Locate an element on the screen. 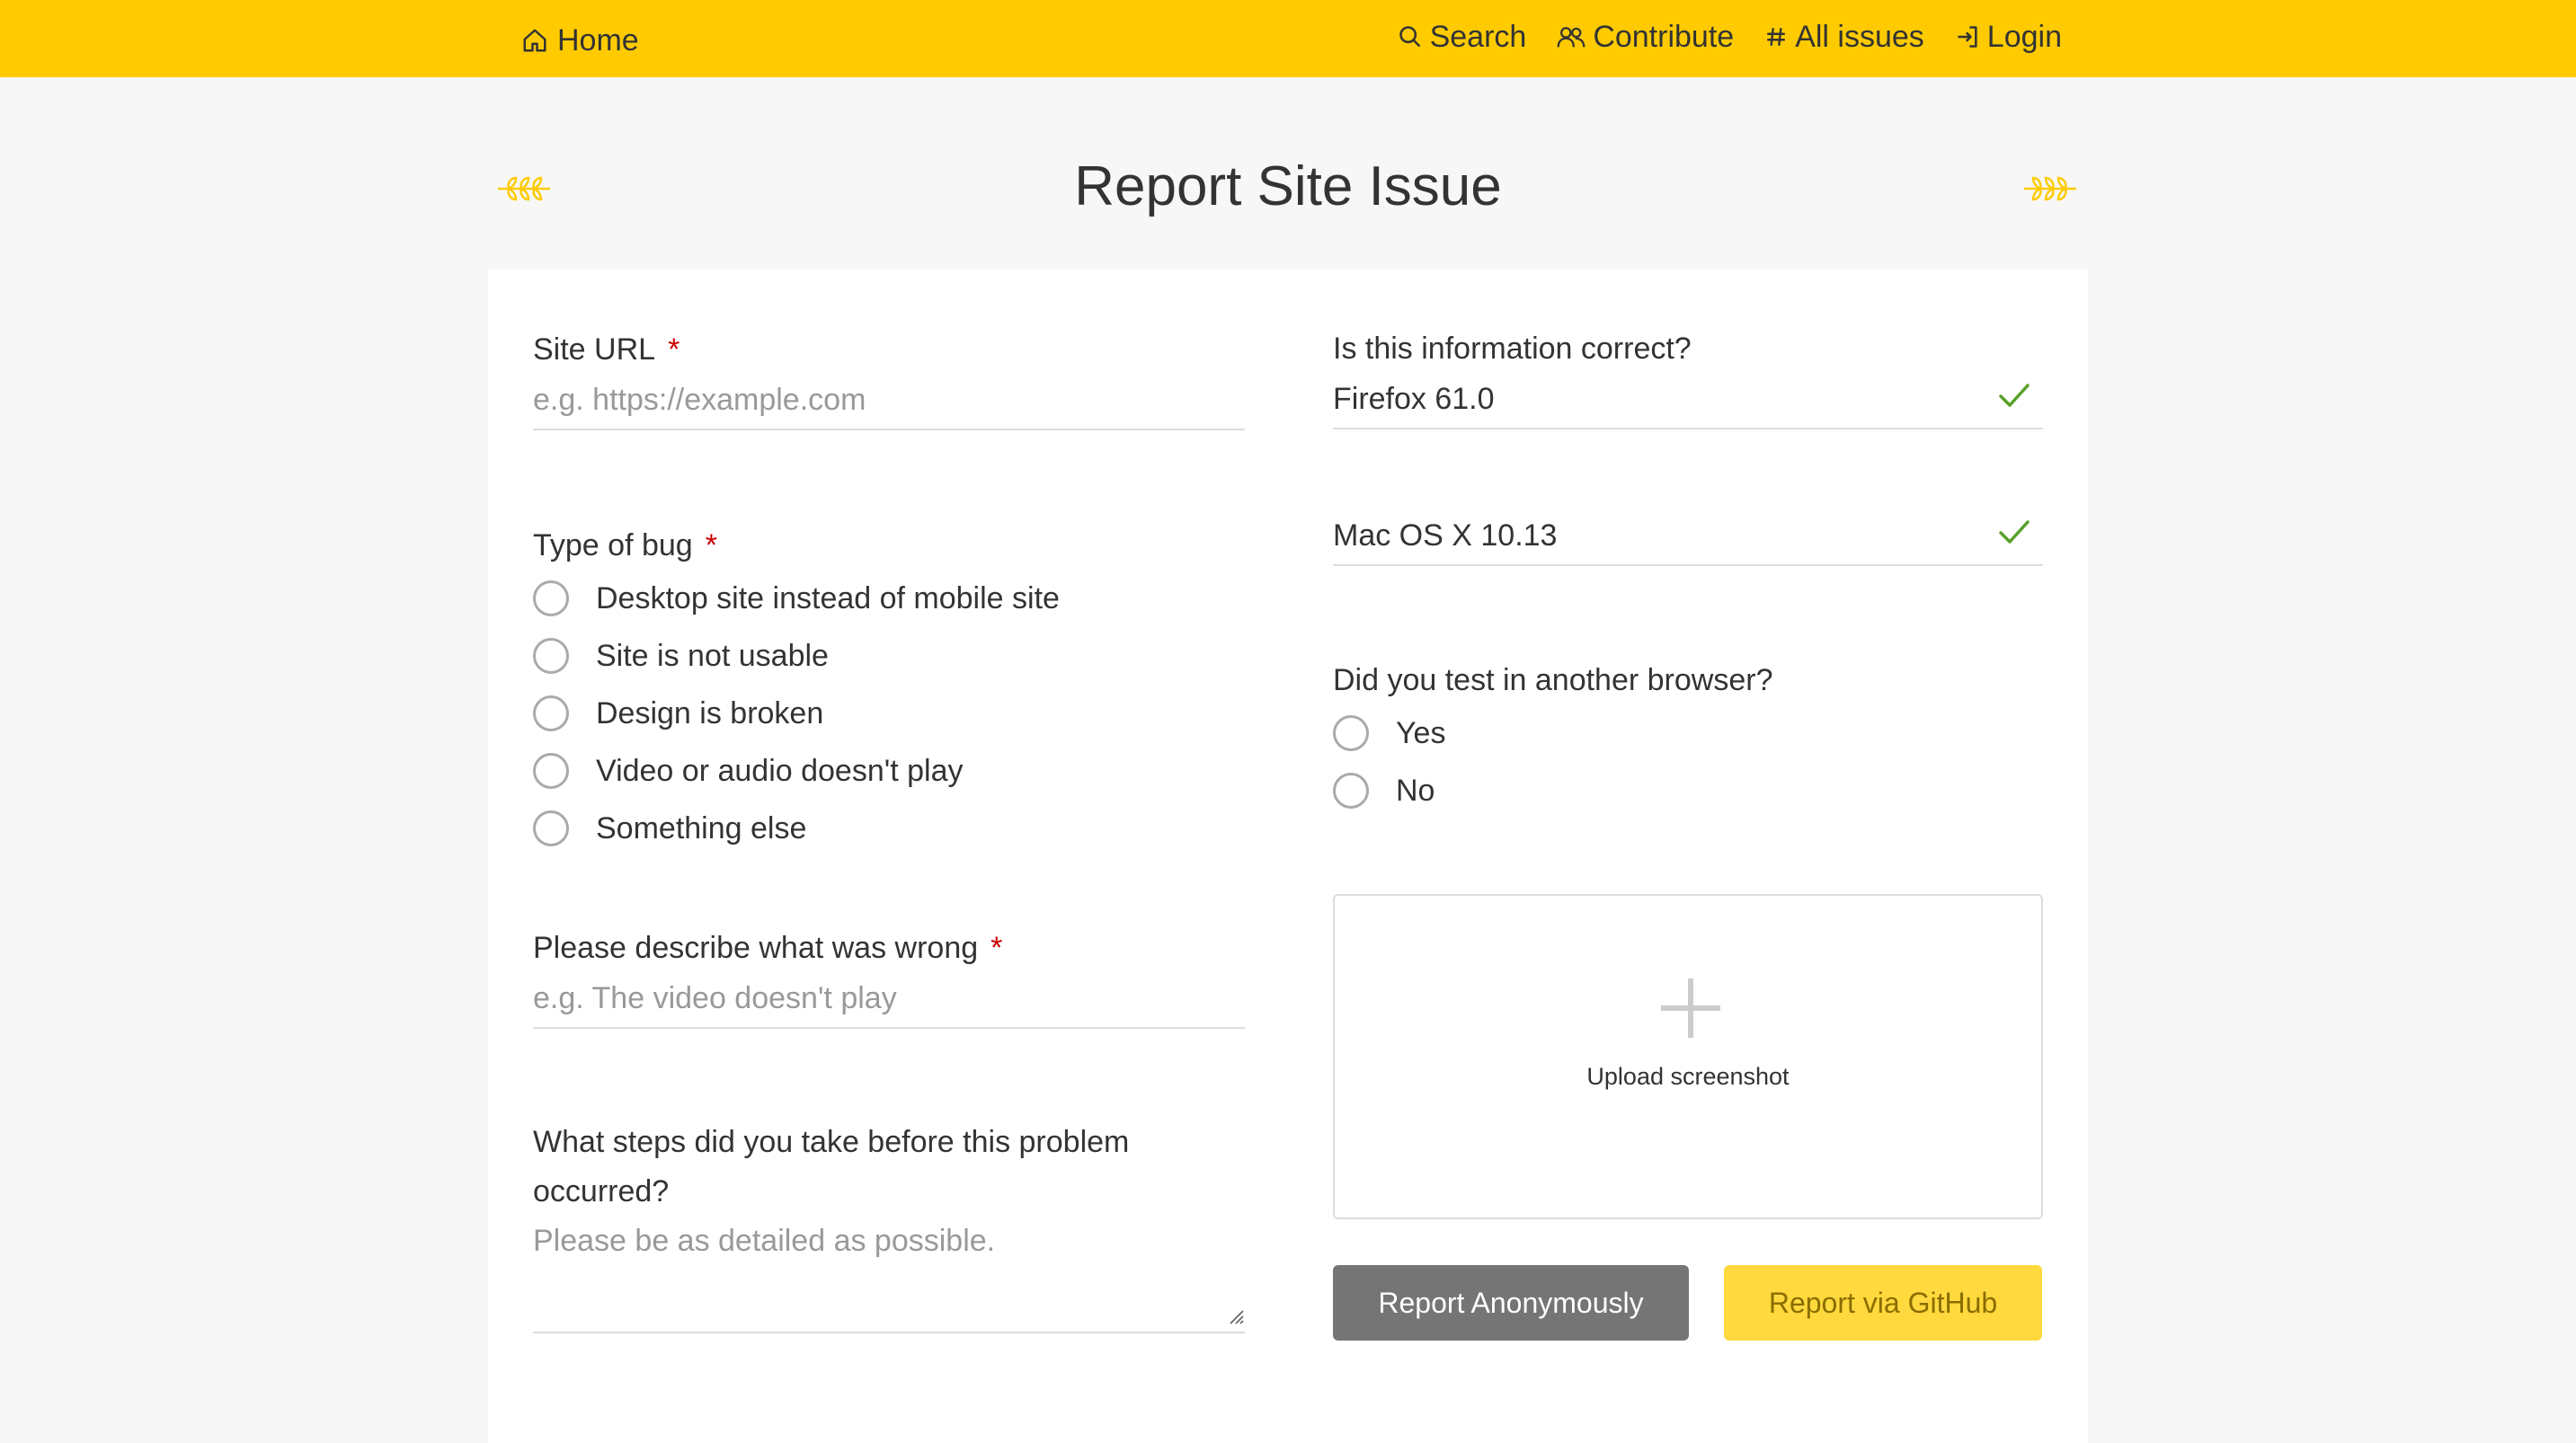 This screenshot has width=2576, height=1443. report-via-github-button: Report via GitHub is located at coordinates (1883, 1303).